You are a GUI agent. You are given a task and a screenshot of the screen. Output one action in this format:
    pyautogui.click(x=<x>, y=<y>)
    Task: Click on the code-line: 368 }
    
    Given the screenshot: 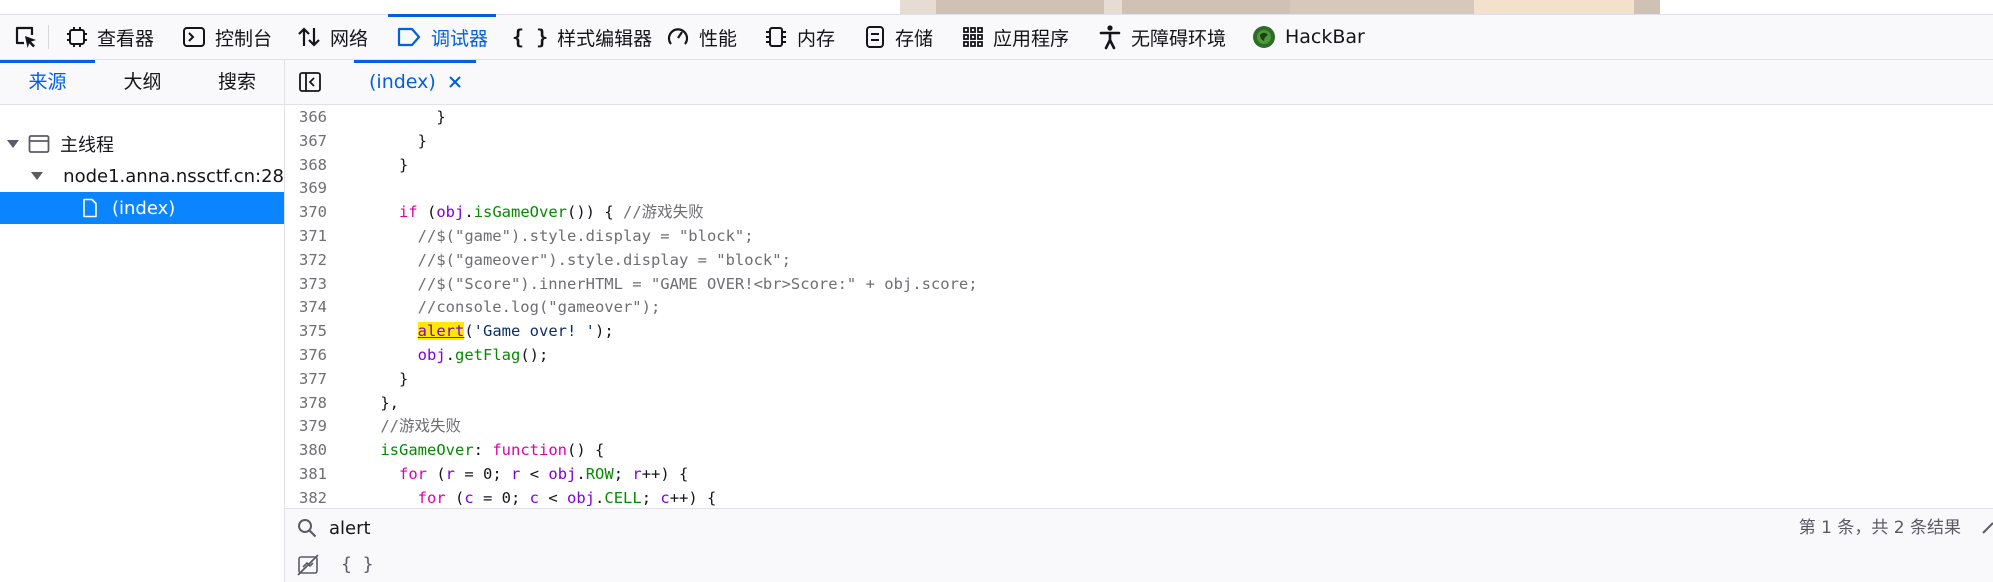 What is the action you would take?
    pyautogui.click(x=1139, y=166)
    